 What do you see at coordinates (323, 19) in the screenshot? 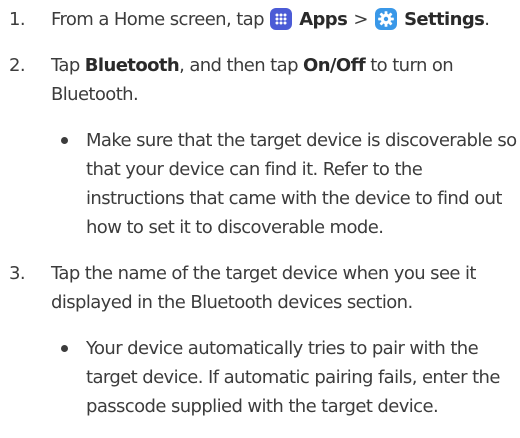
I see `apps-label: Apps` at bounding box center [323, 19].